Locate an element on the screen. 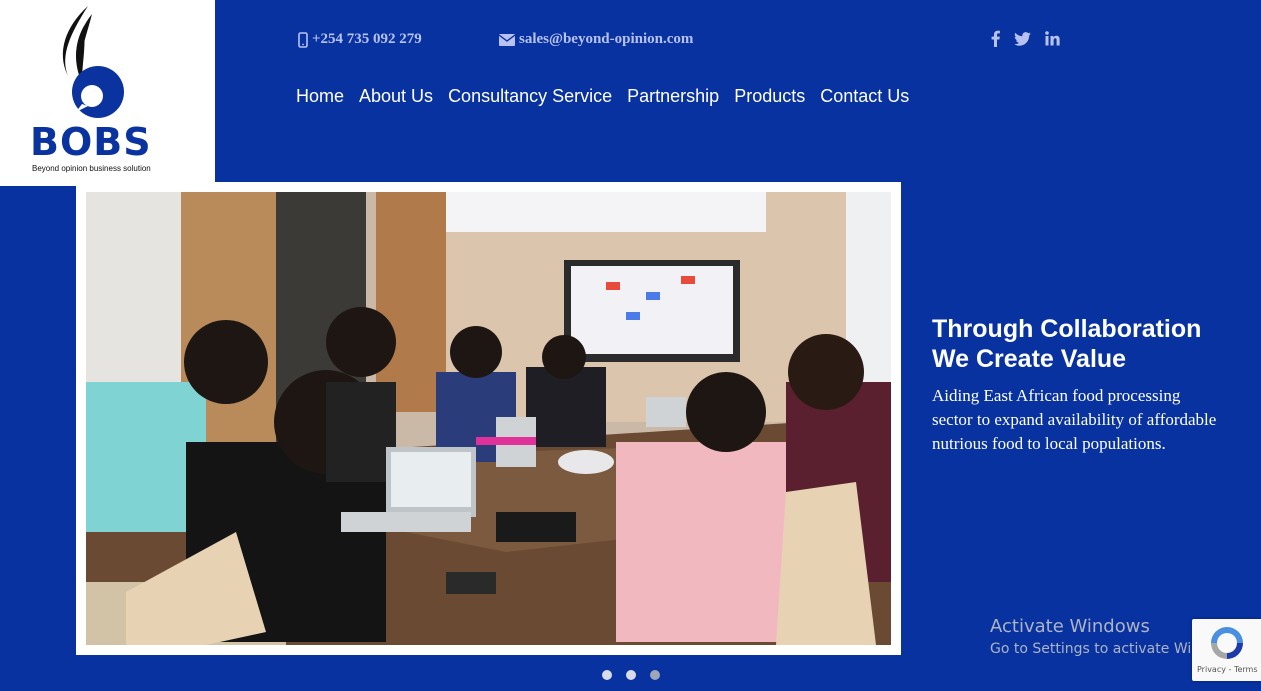 Image resolution: width=1261 pixels, height=691 pixels. phone-link: +254 735 092 279 is located at coordinates (360, 39).